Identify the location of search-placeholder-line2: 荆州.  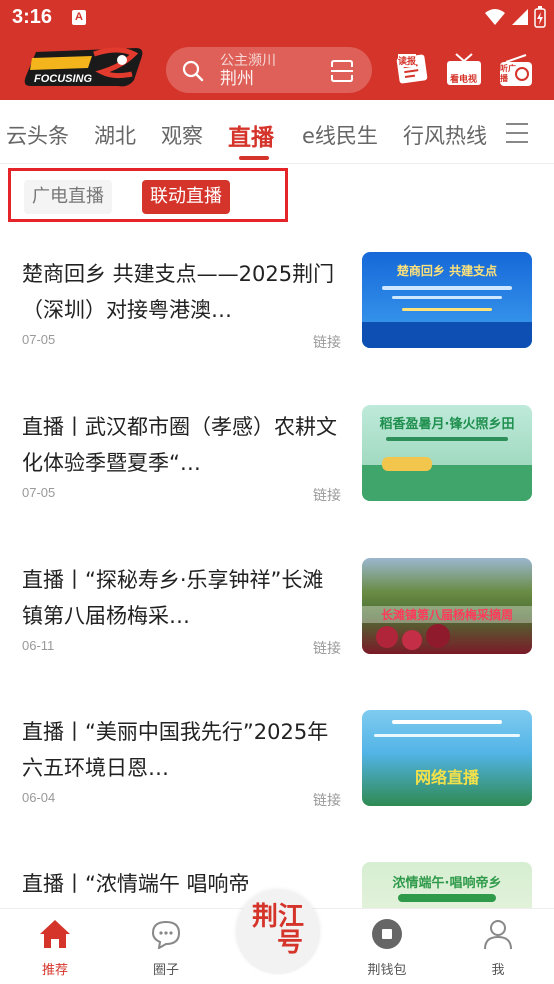
(237, 79).